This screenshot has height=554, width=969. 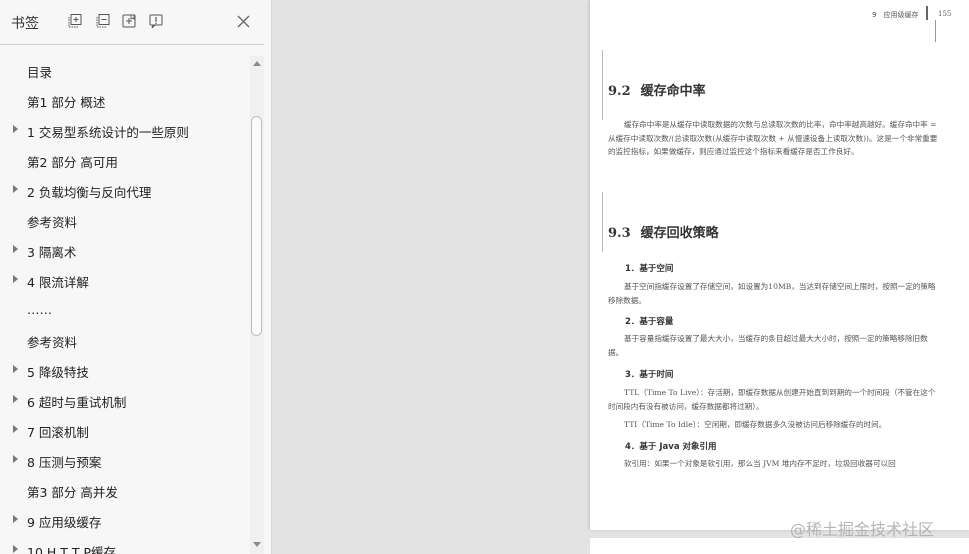 I want to click on watermark: @稀土掘金技术社区, so click(x=862, y=529).